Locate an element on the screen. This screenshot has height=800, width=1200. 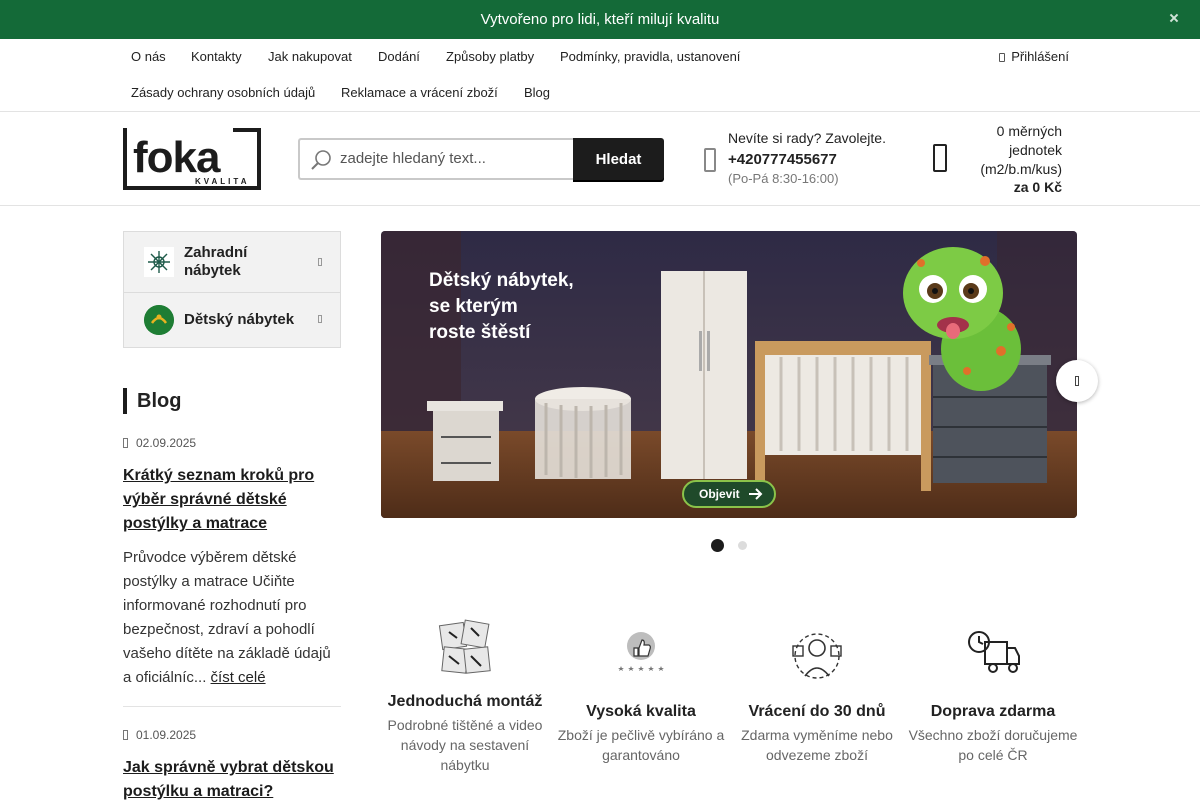
search-field is located at coordinates (436, 159).